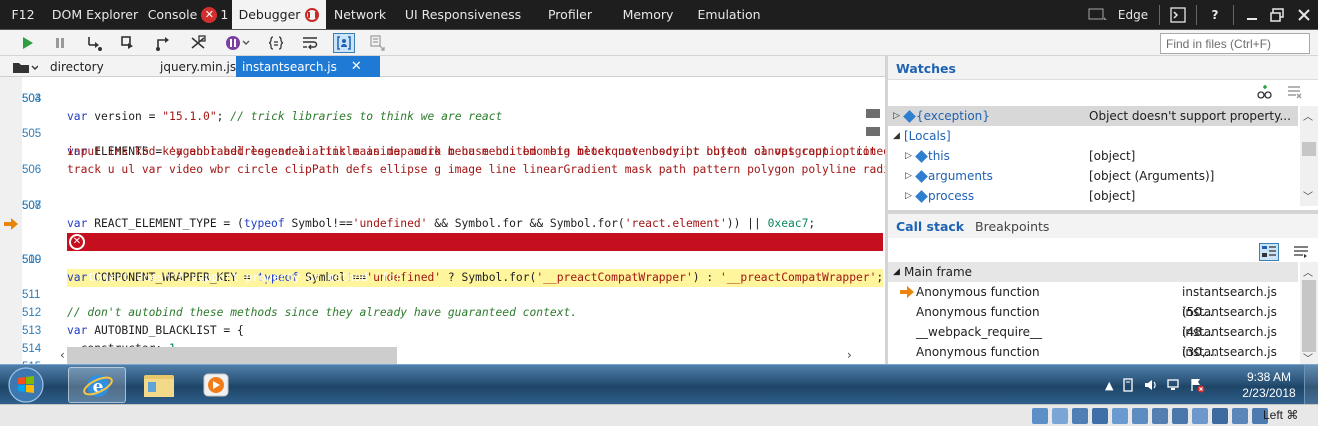 Image resolution: width=1318 pixels, height=426 pixels. Describe the element at coordinates (1269, 252) in the screenshot. I see `show-native-code-icon` at that location.